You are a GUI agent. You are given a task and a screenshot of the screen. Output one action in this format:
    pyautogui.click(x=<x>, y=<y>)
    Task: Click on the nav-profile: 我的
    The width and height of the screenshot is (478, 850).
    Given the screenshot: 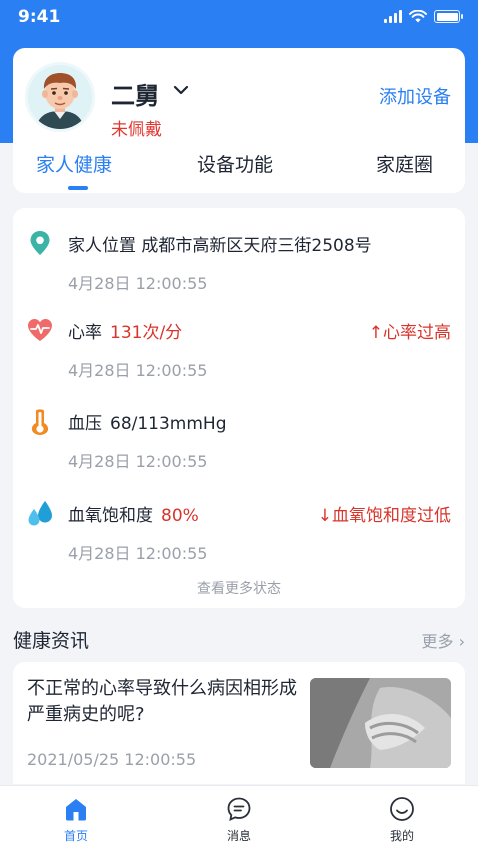 What is the action you would take?
    pyautogui.click(x=402, y=818)
    